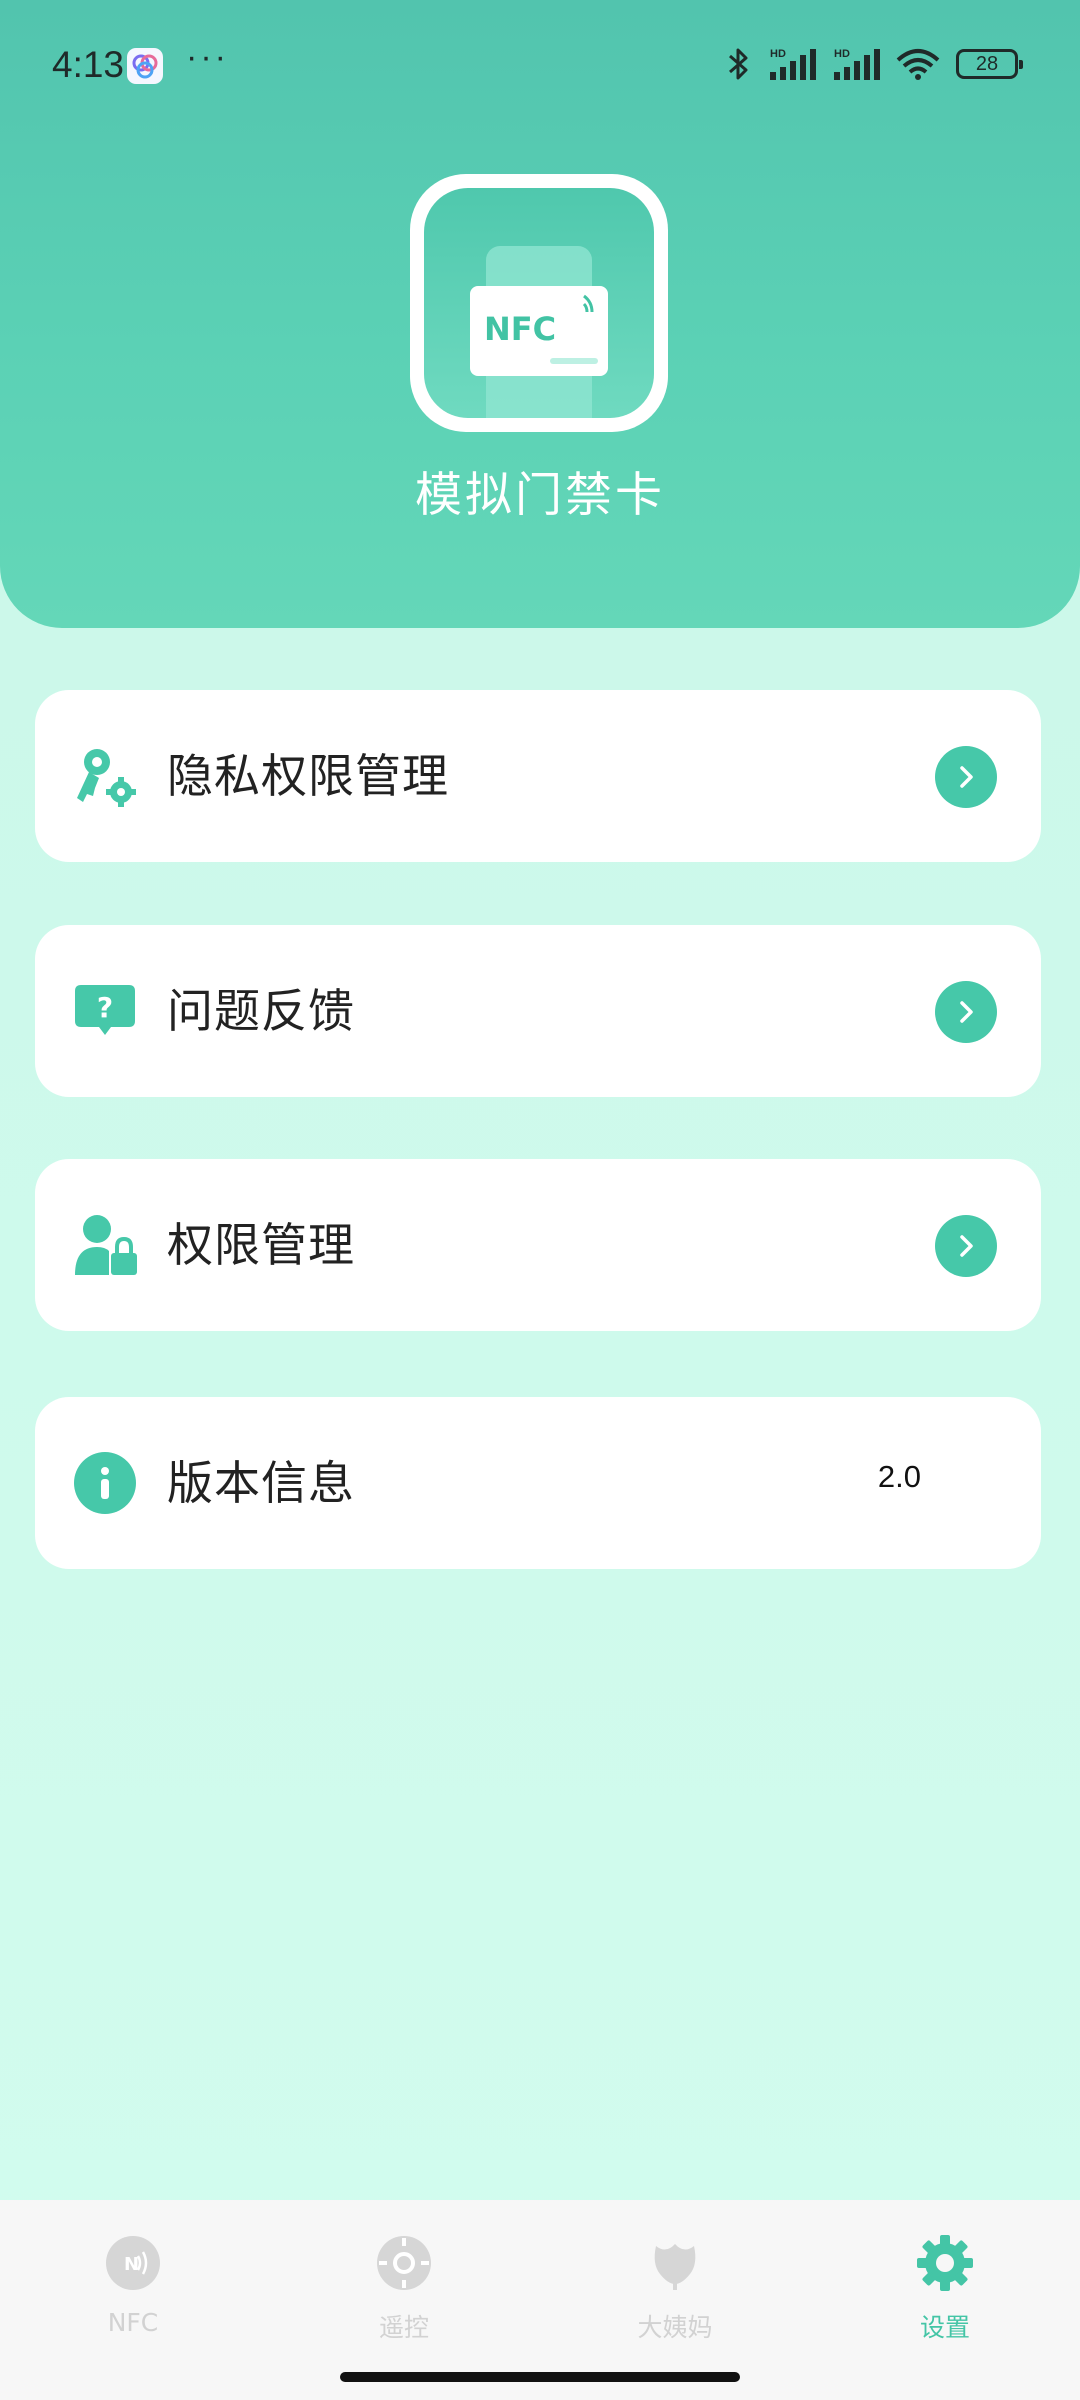 The image size is (1080, 2400). I want to click on nfc-card-icon: NFC, so click(539, 303).